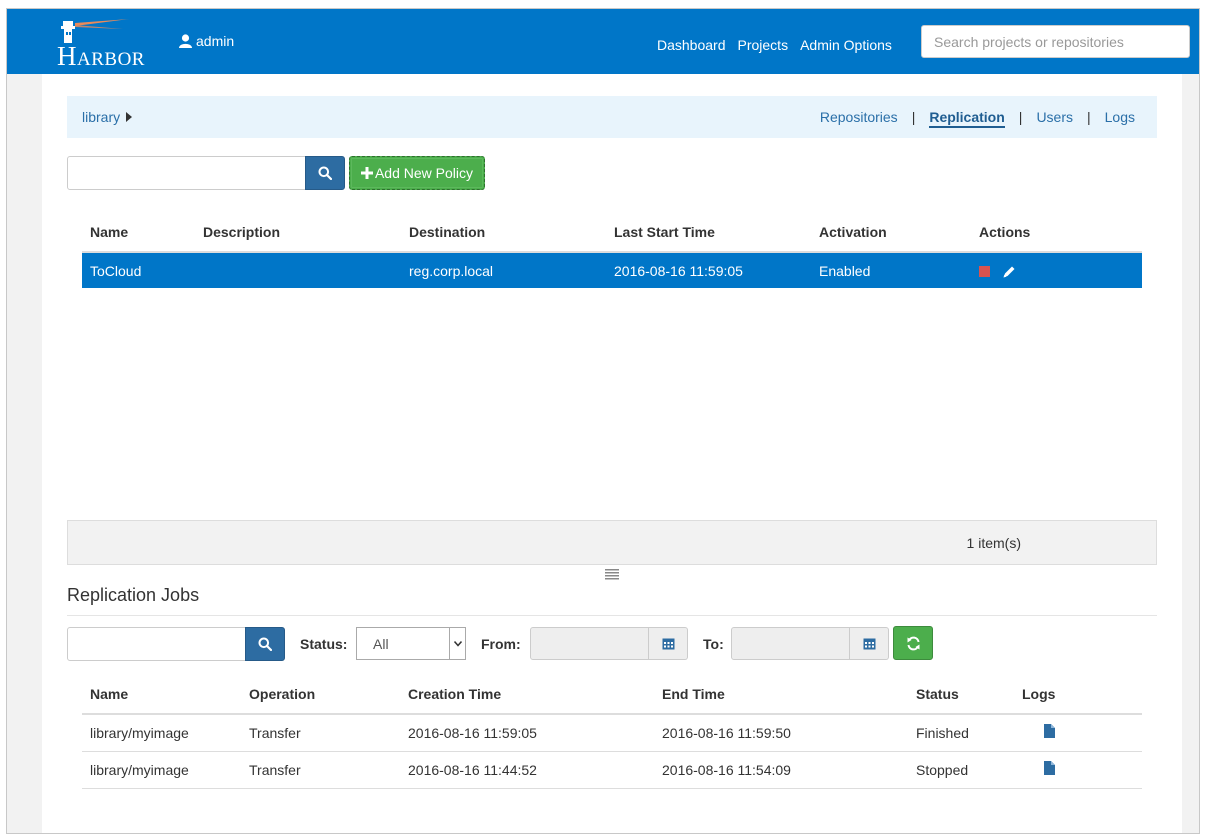 The image size is (1206, 839). Describe the element at coordinates (781, 694) in the screenshot. I see `col-end-time: End Time` at that location.